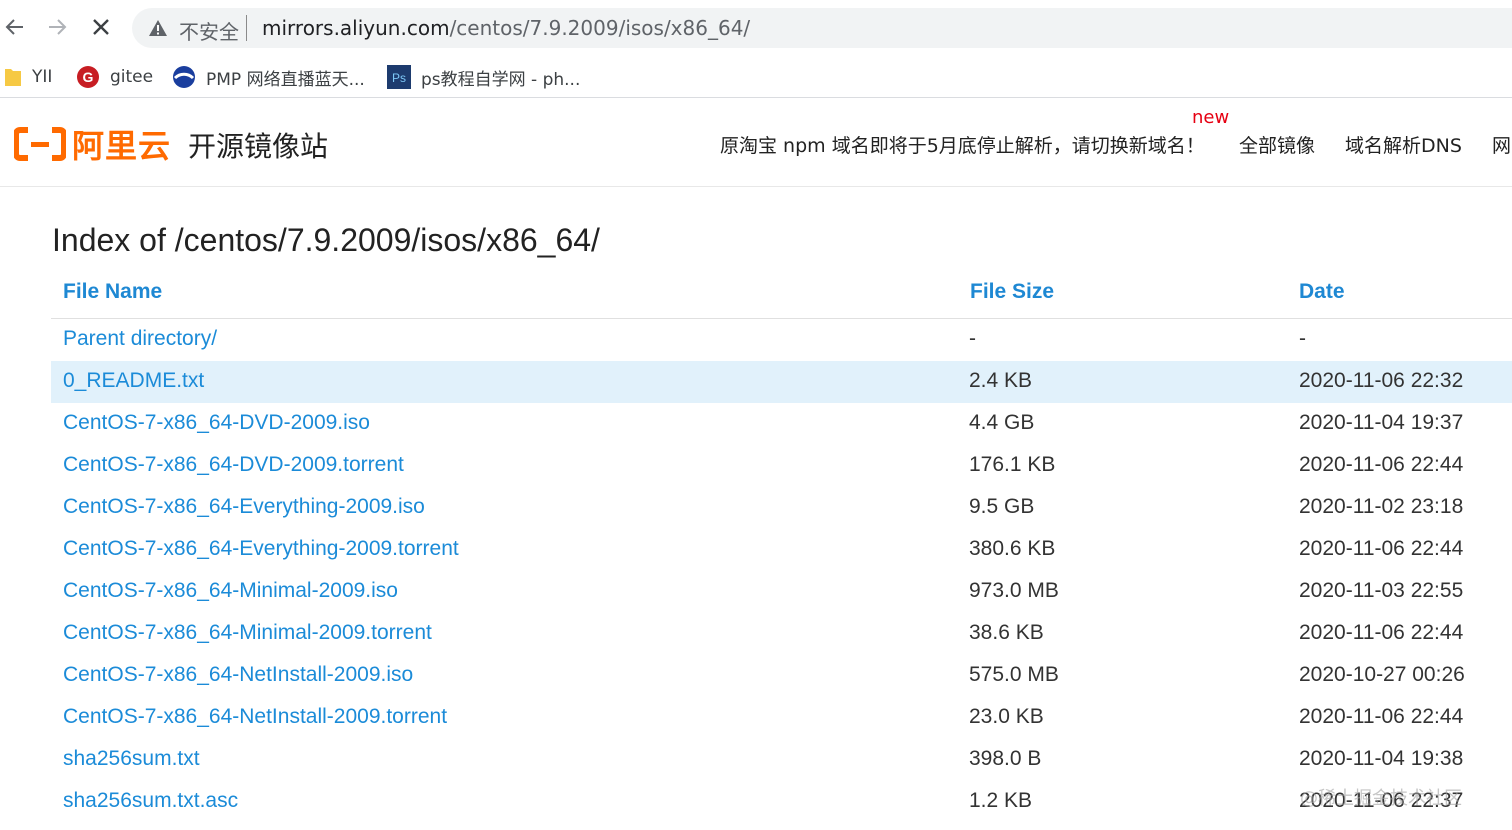  What do you see at coordinates (1012, 548) in the screenshot?
I see `file-size: 380.6 KB` at bounding box center [1012, 548].